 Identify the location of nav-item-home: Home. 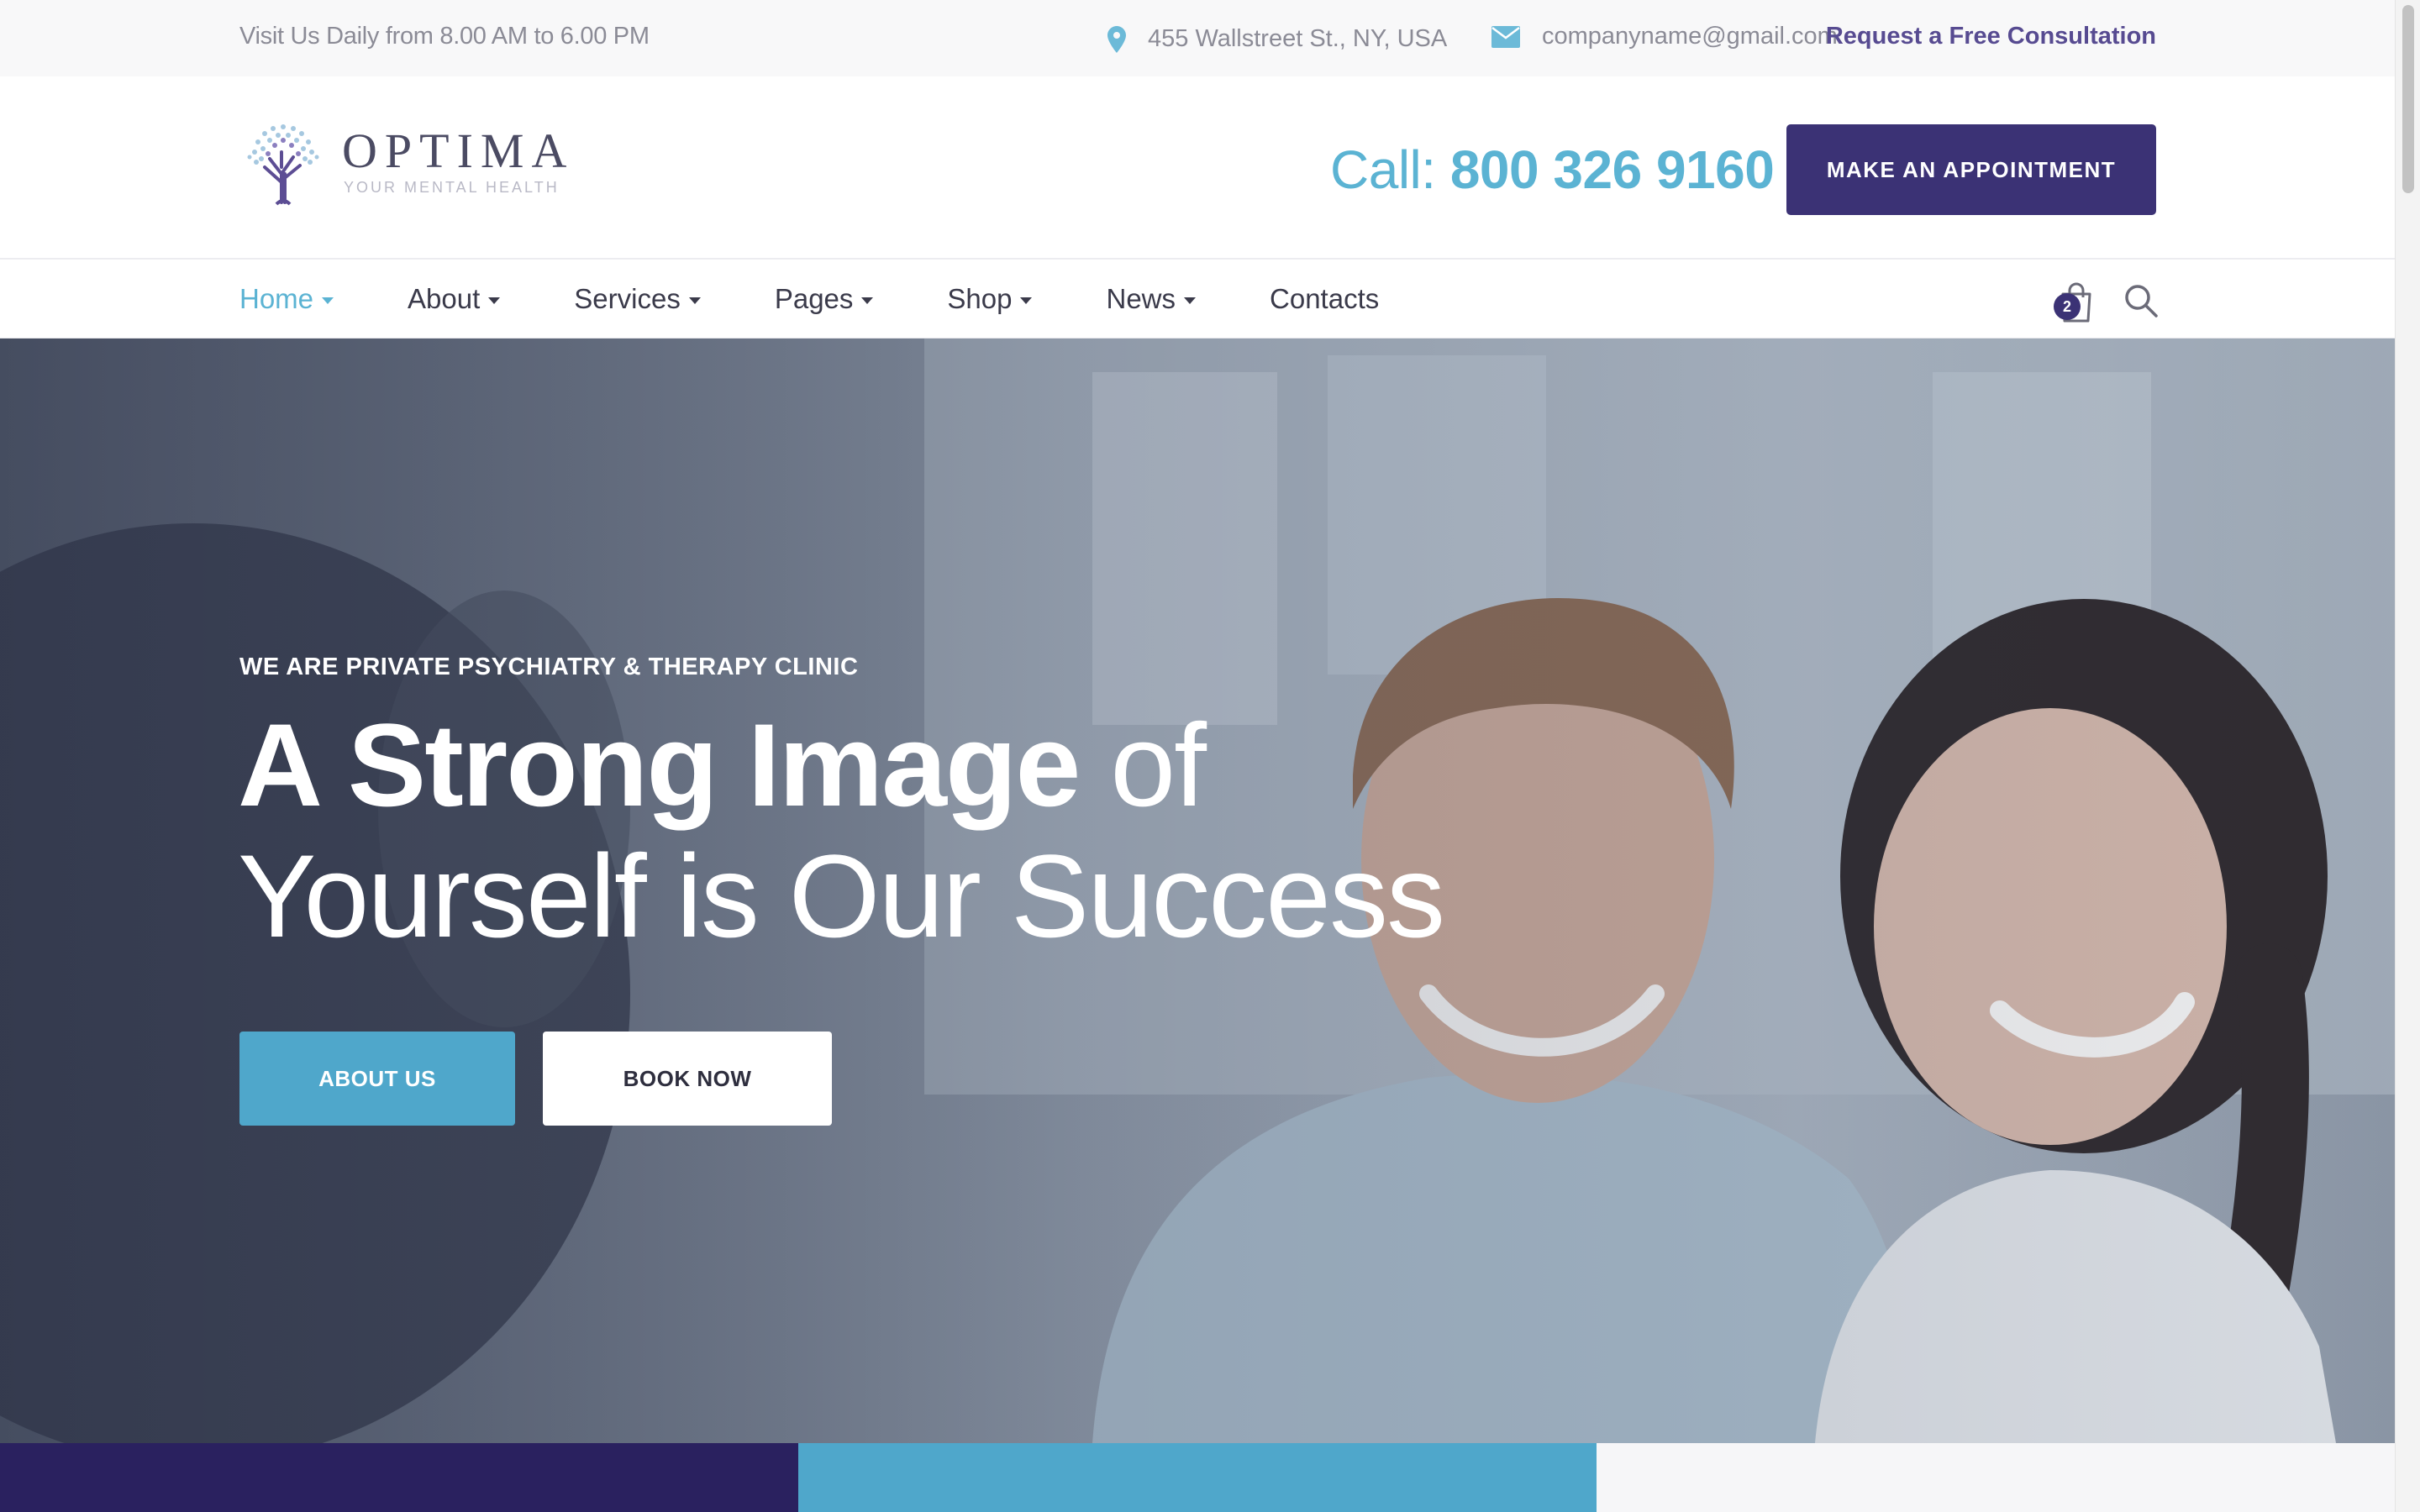
(286, 299).